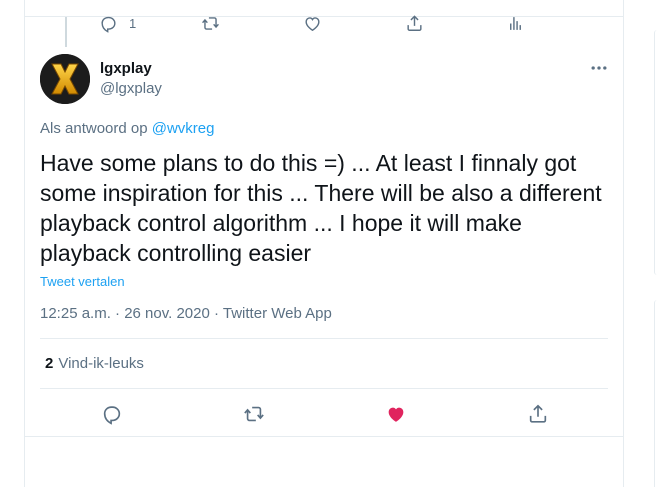  I want to click on reply-count: 1, so click(133, 23).